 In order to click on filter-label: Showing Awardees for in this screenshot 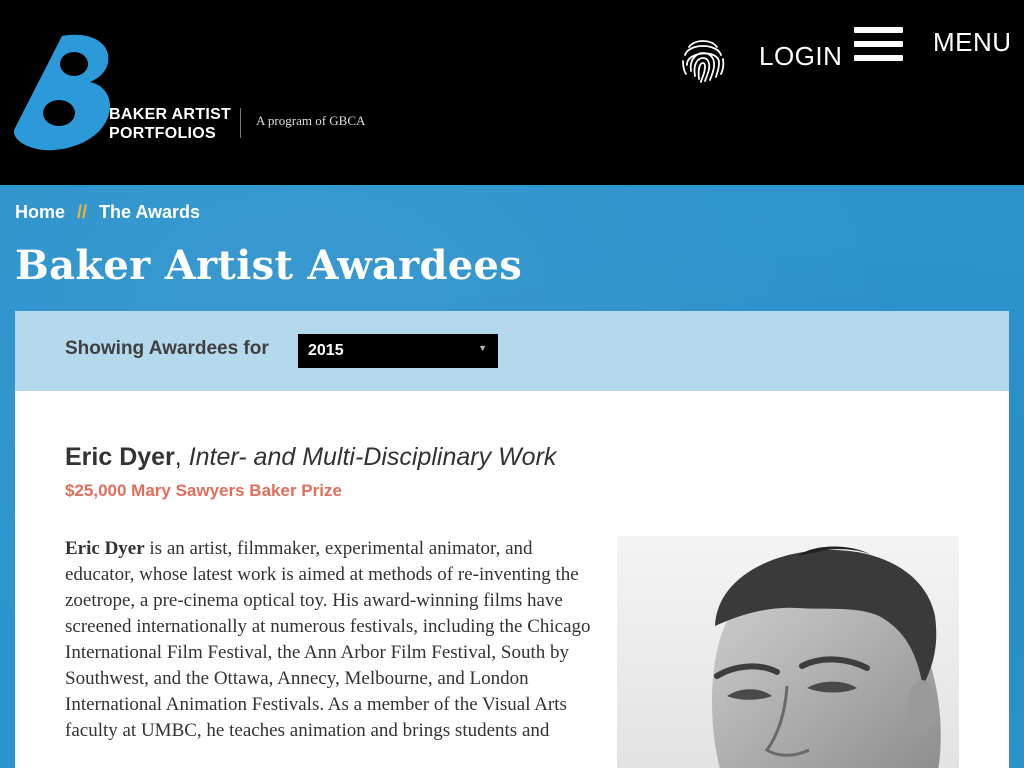, I will do `click(167, 348)`.